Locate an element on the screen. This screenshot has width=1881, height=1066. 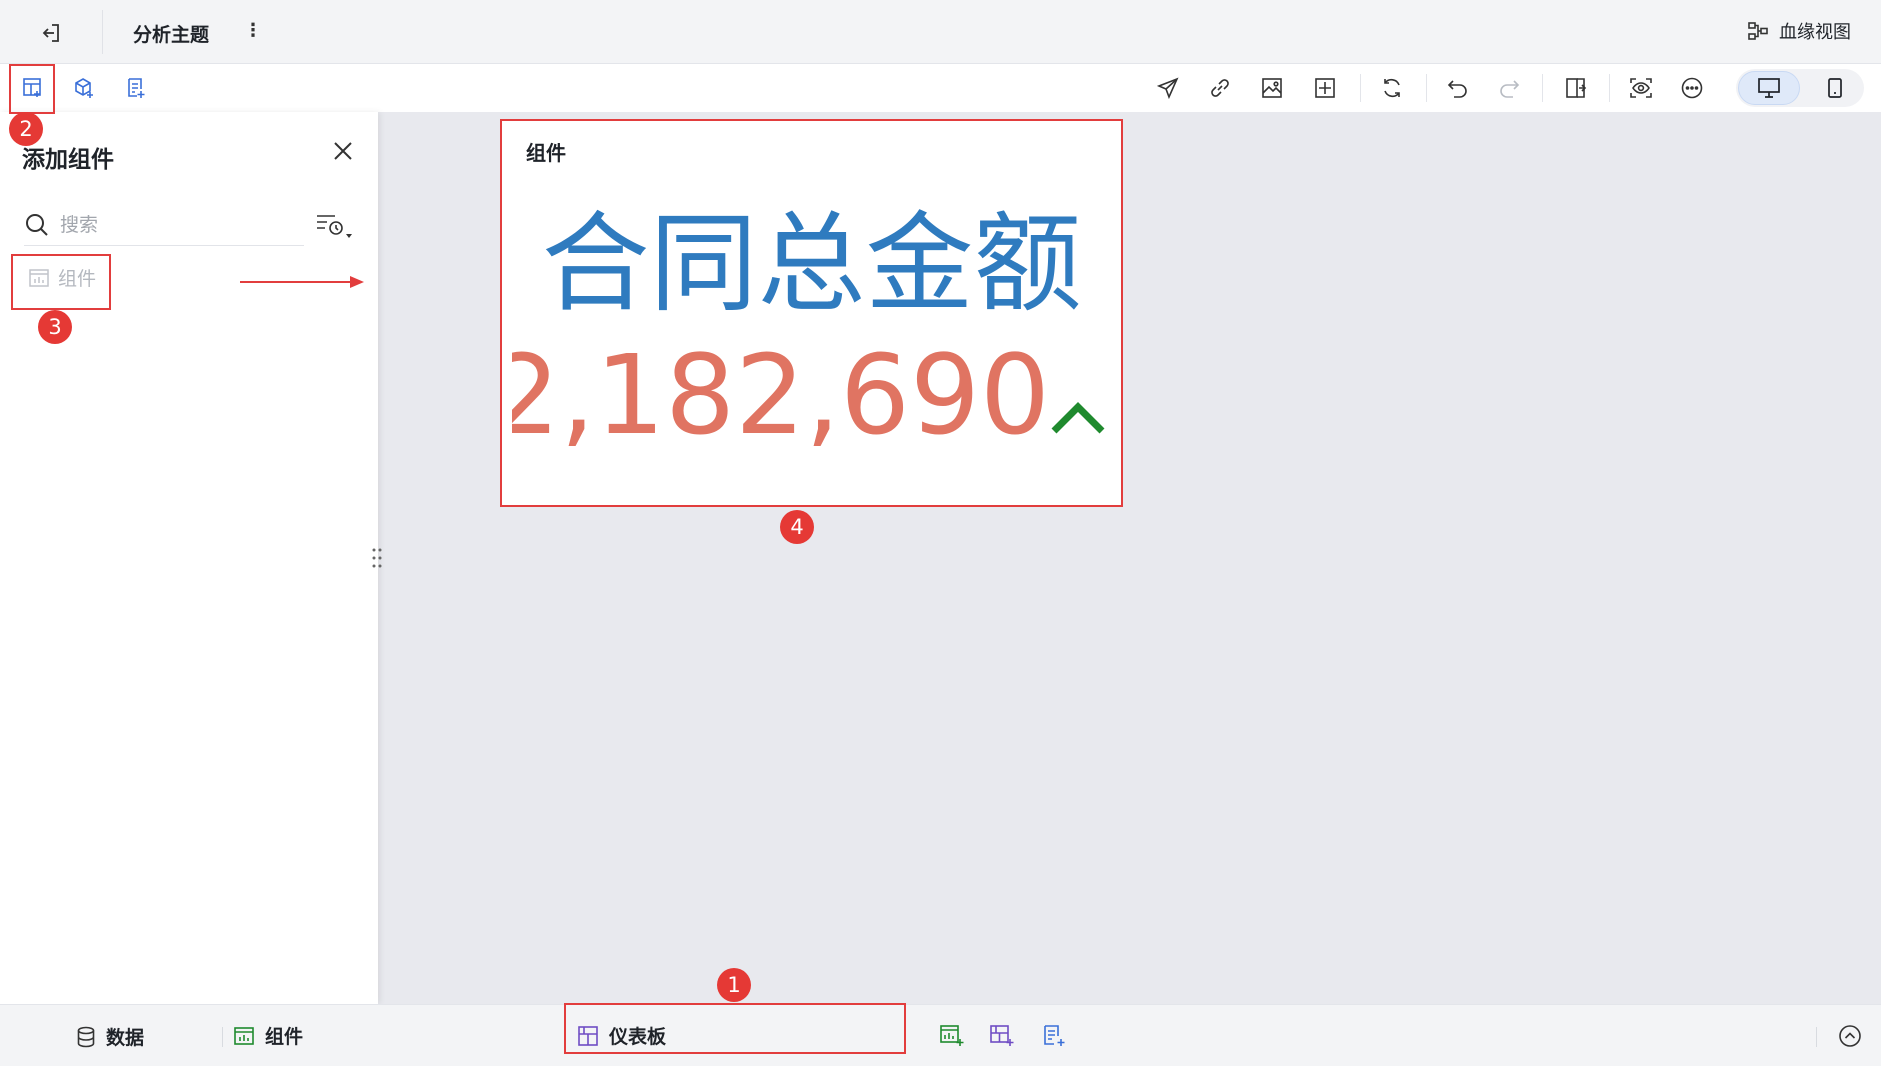
toolbar is located at coordinates (940, 88).